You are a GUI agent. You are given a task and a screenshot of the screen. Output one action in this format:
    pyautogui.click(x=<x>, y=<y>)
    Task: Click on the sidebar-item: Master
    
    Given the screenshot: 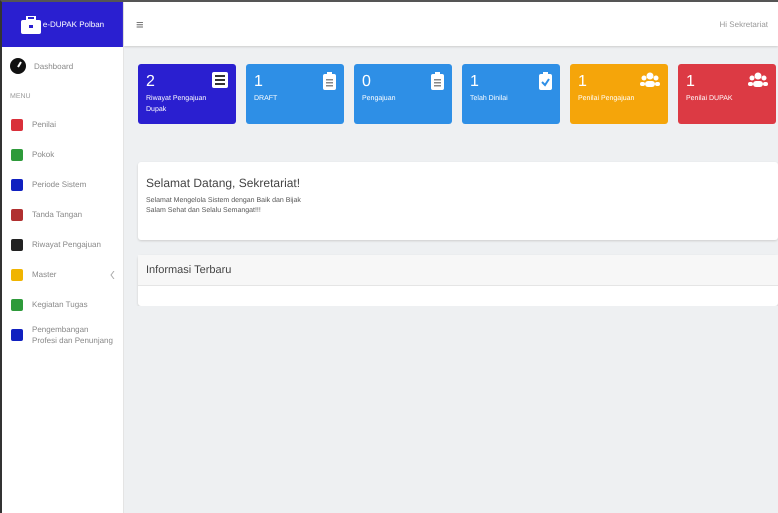 What is the action you would take?
    pyautogui.click(x=62, y=275)
    